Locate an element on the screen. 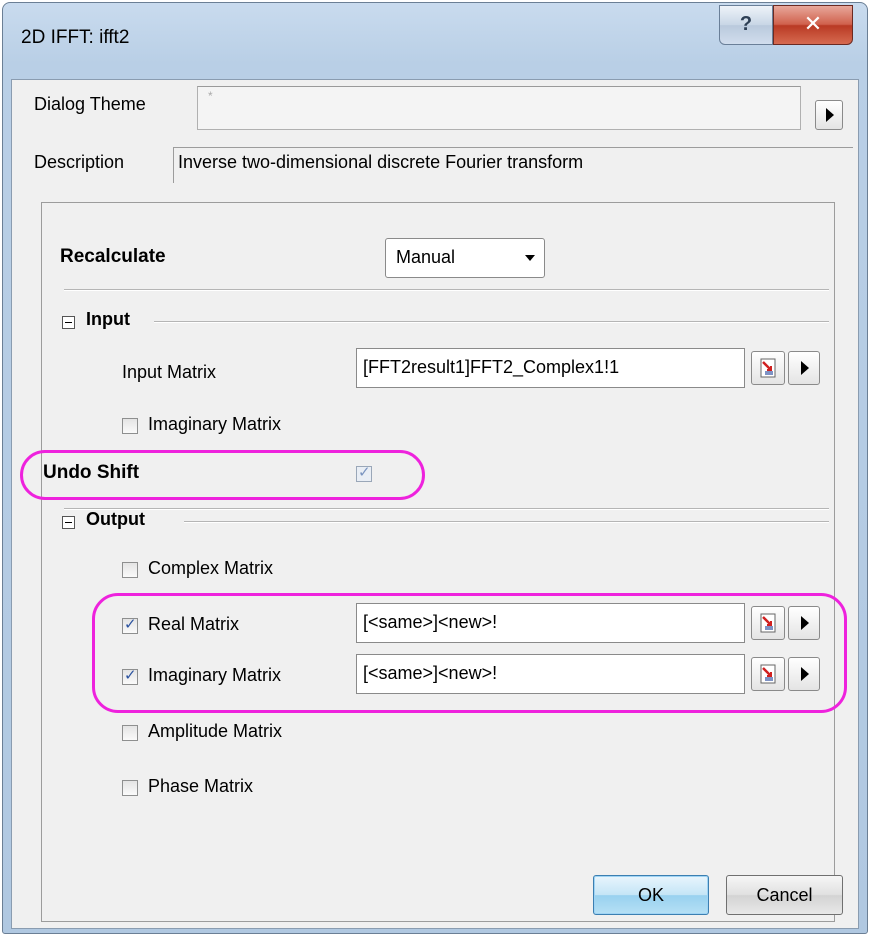  imaginary-input-label: Imaginary Matrix is located at coordinates (215, 424).